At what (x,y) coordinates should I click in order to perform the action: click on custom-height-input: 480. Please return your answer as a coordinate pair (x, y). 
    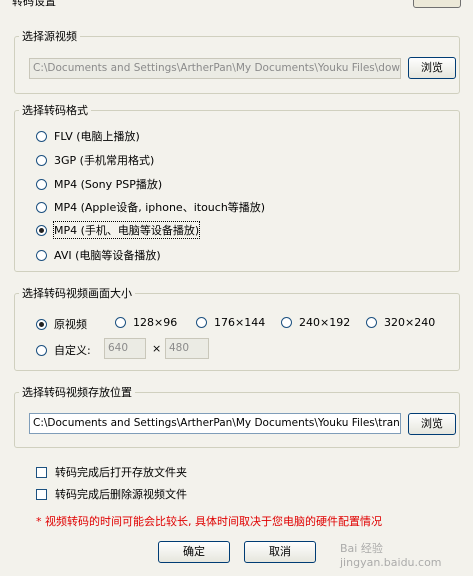
    Looking at the image, I should click on (187, 348).